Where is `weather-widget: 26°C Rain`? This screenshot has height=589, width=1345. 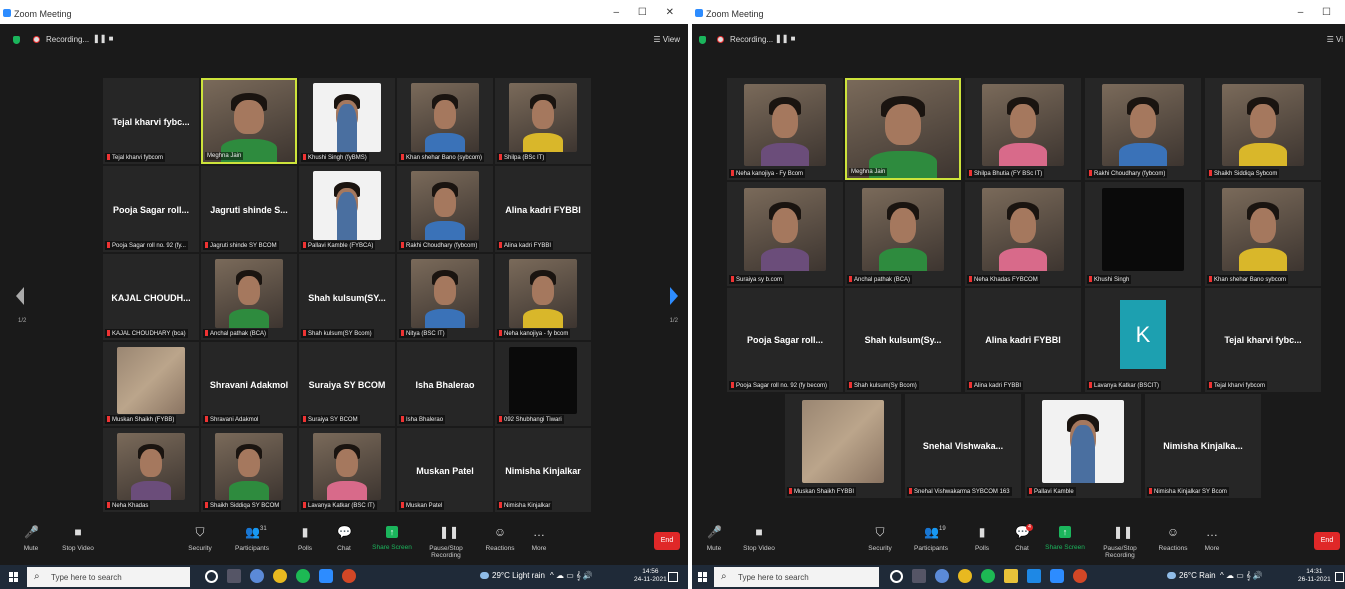 weather-widget: 26°C Rain is located at coordinates (1191, 575).